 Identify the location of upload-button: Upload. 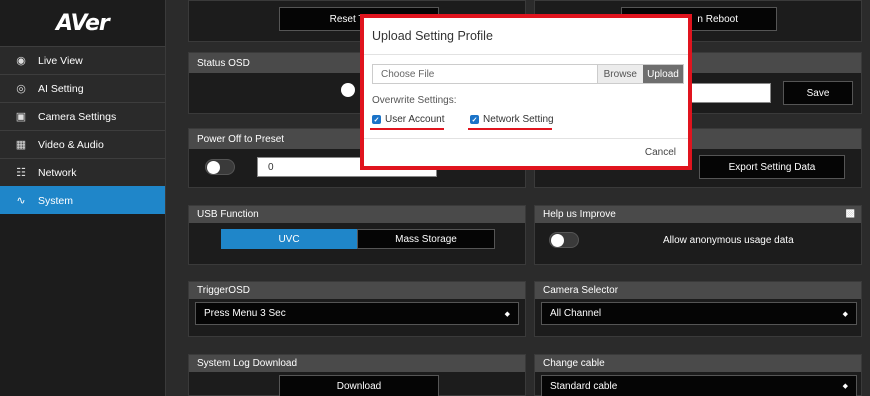
(663, 74).